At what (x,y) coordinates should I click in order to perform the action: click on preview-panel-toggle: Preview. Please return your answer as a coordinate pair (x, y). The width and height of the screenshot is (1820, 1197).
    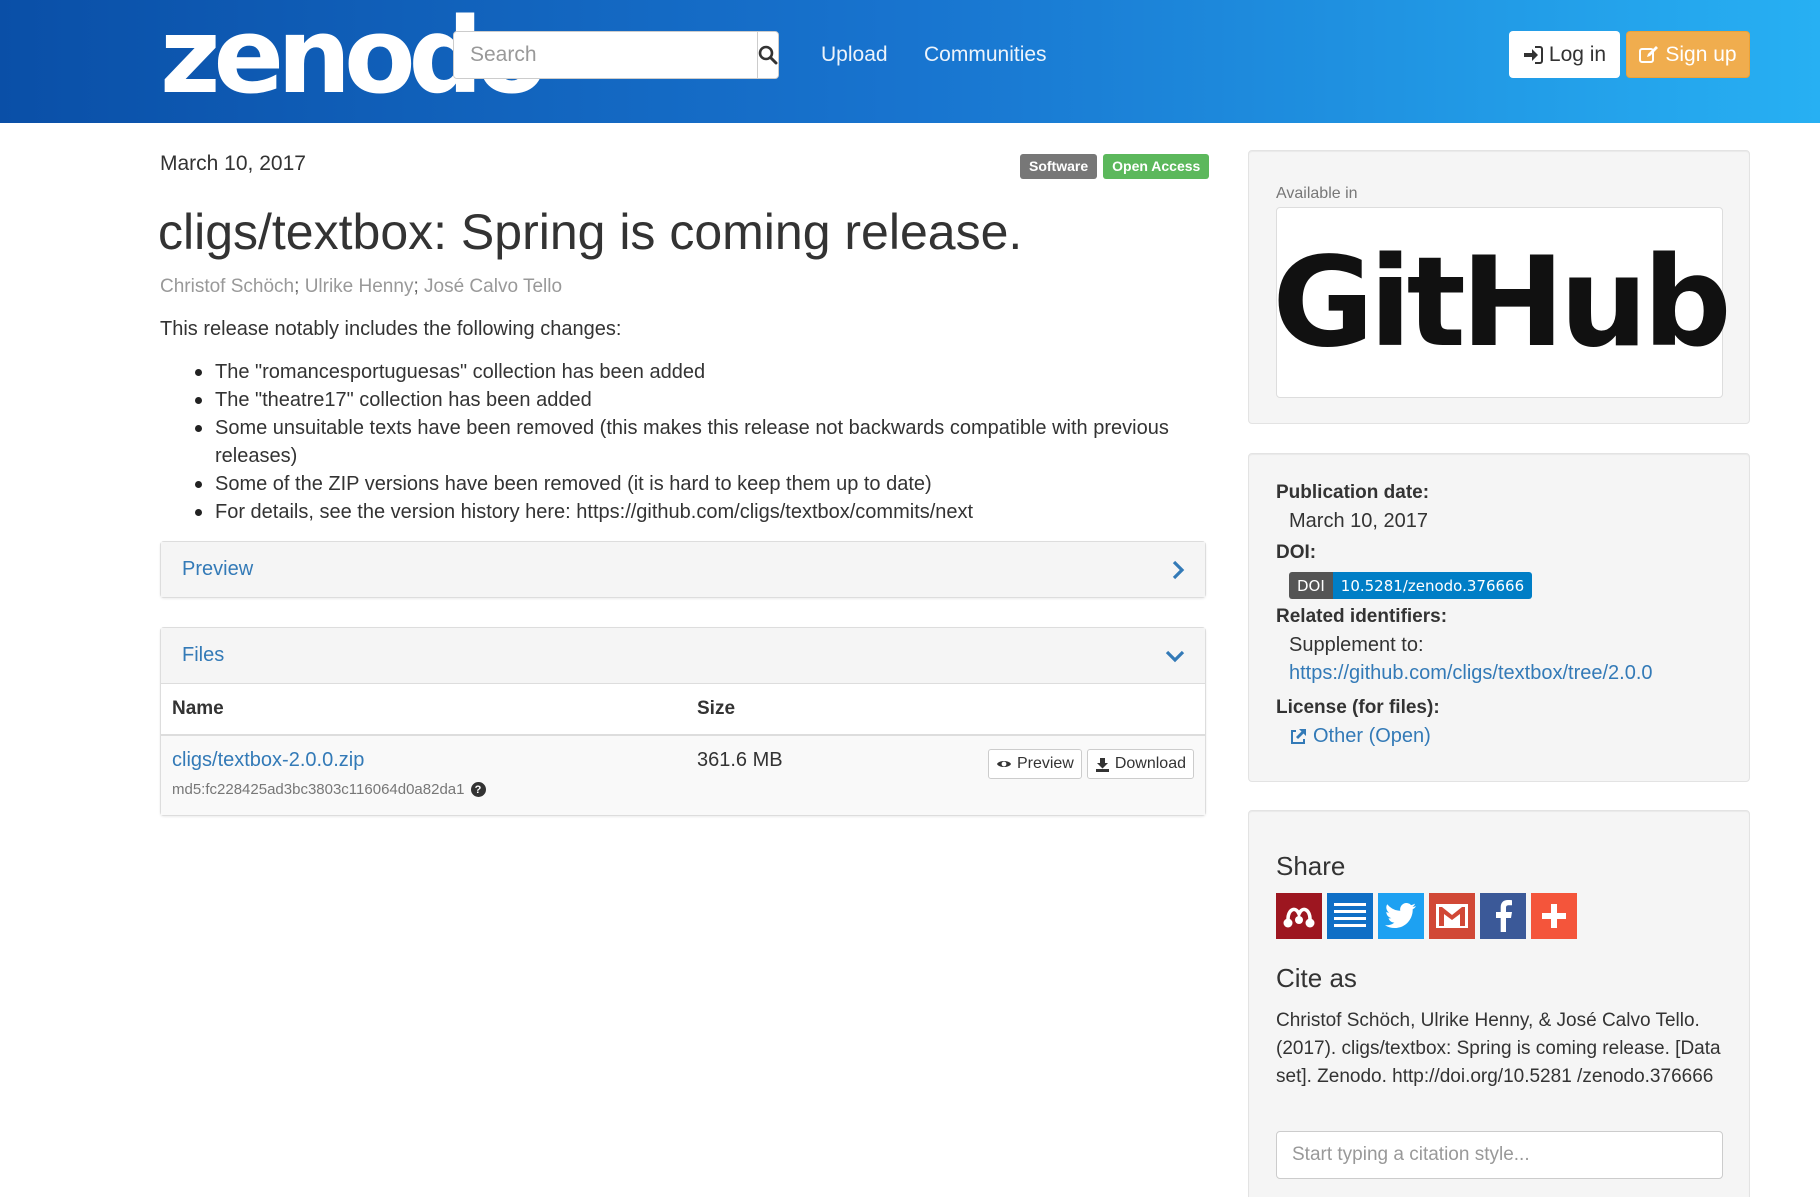
    Looking at the image, I should click on (683, 569).